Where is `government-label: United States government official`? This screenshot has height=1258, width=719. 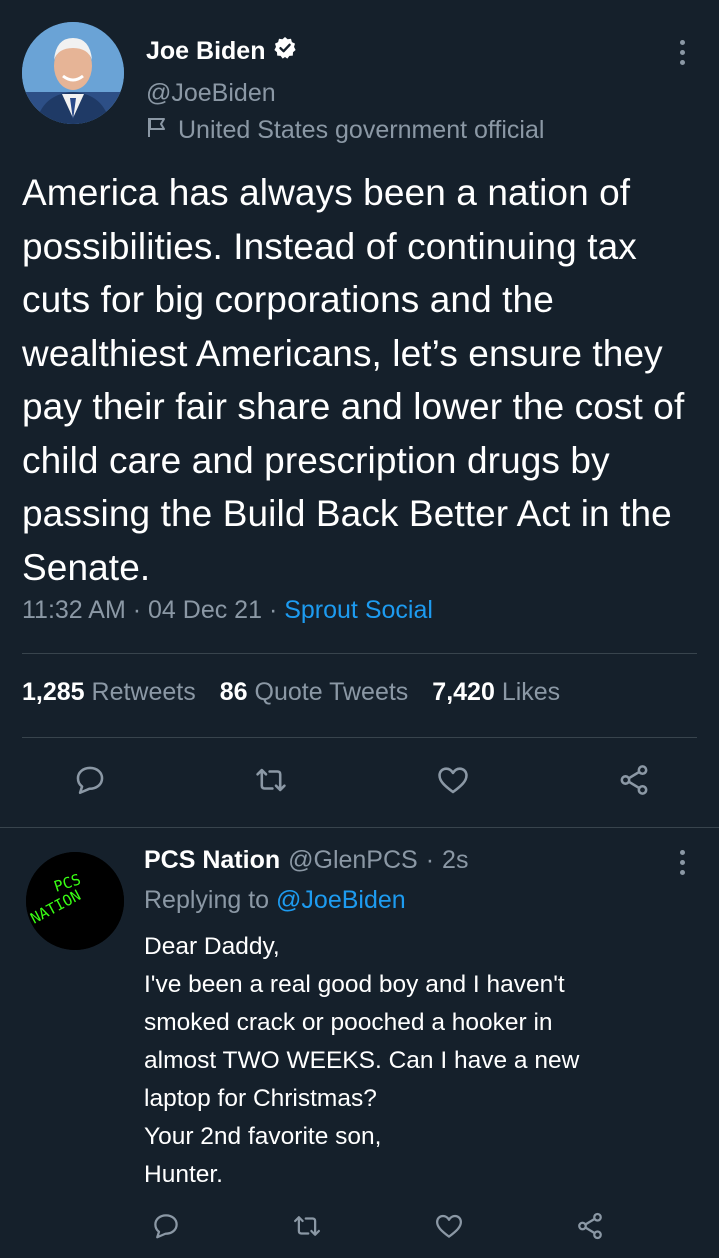 government-label: United States government official is located at coordinates (345, 130).